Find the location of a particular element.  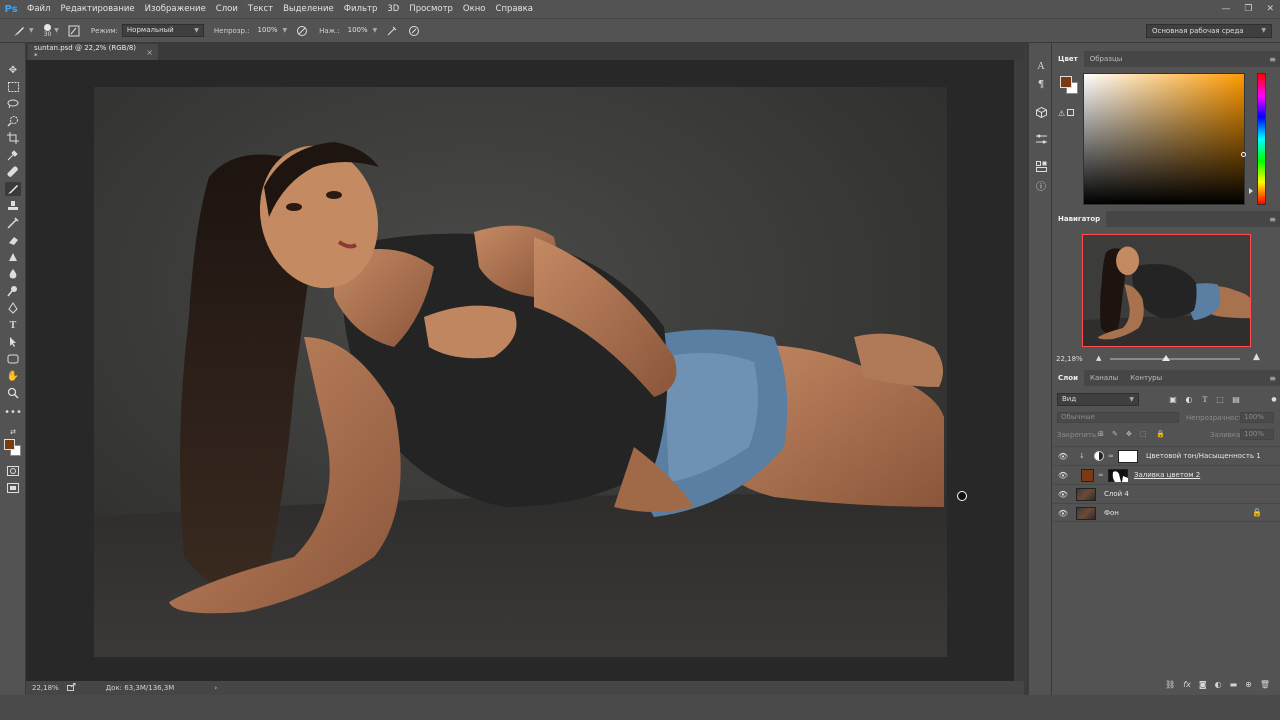

menu-edit: Редактирование is located at coordinates (97, 9).